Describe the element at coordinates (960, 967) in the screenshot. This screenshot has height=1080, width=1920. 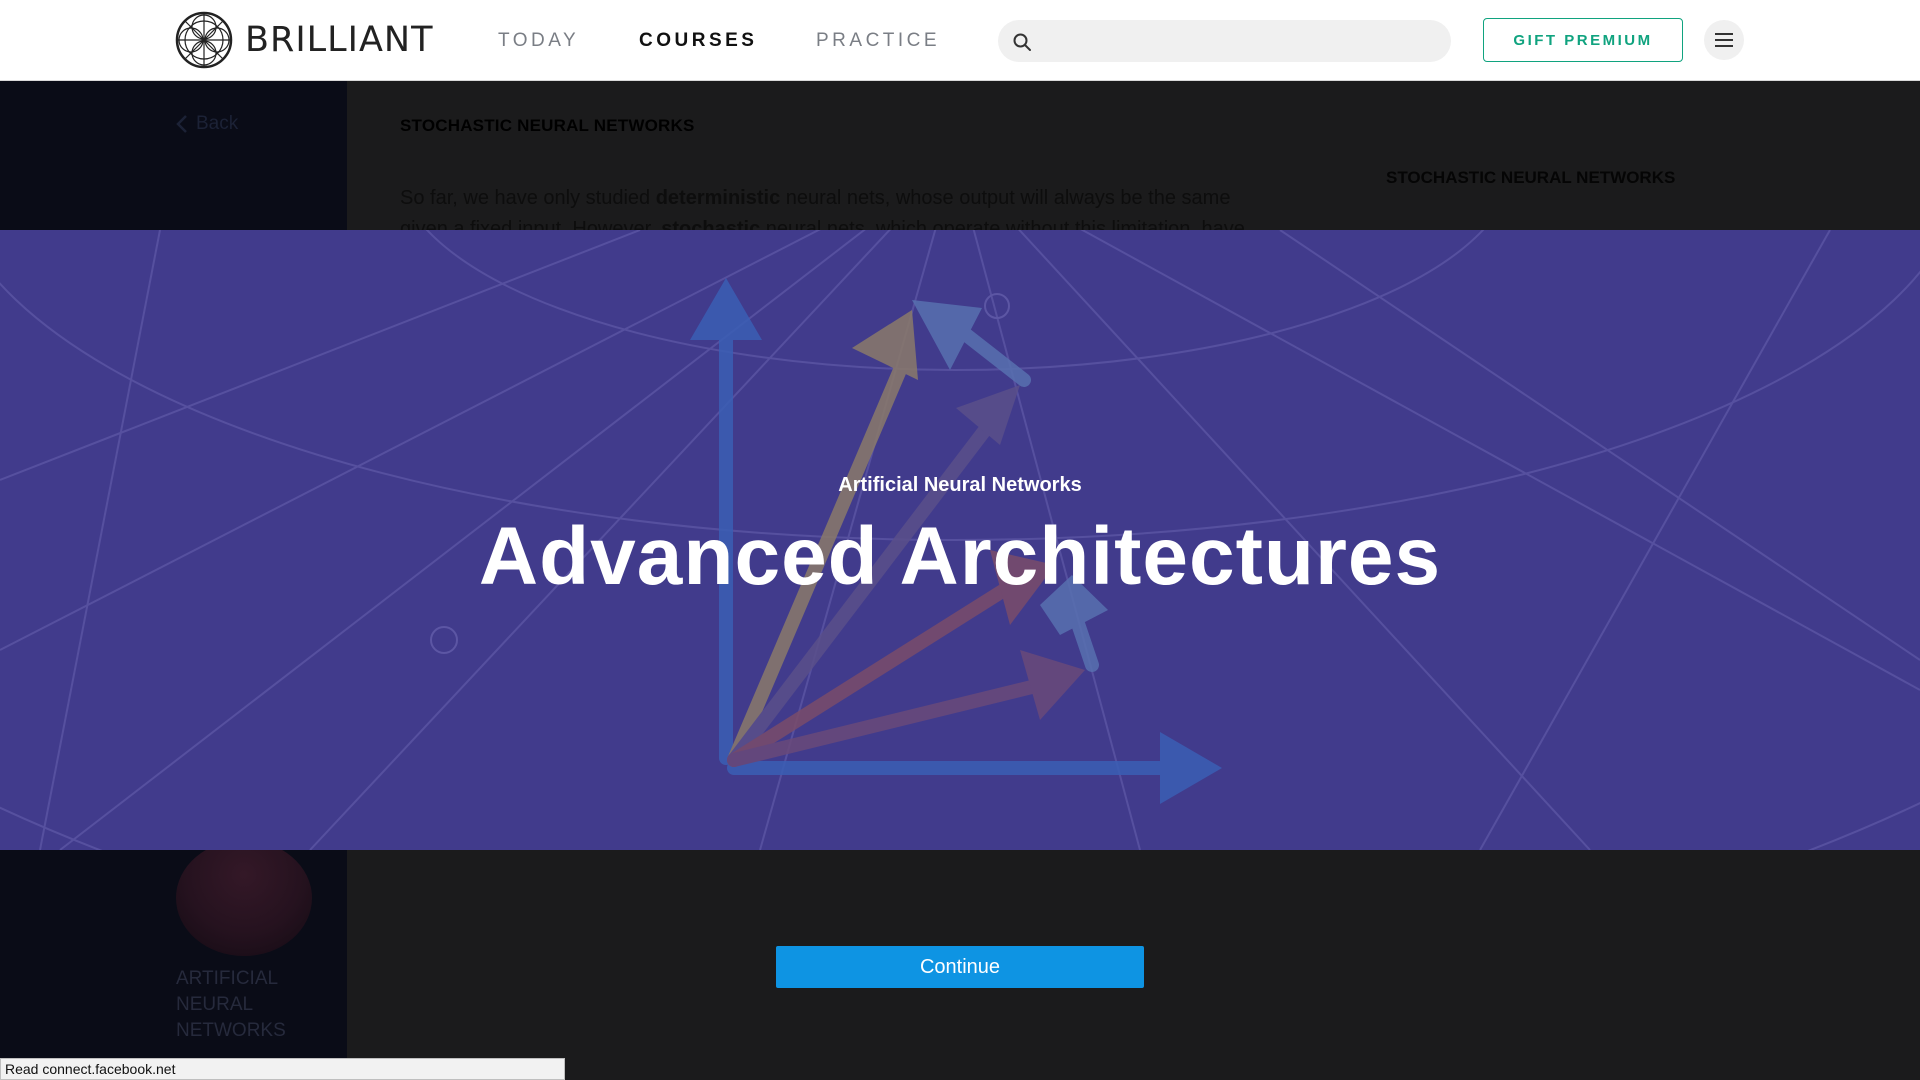
I see `continue-button: Continue` at that location.